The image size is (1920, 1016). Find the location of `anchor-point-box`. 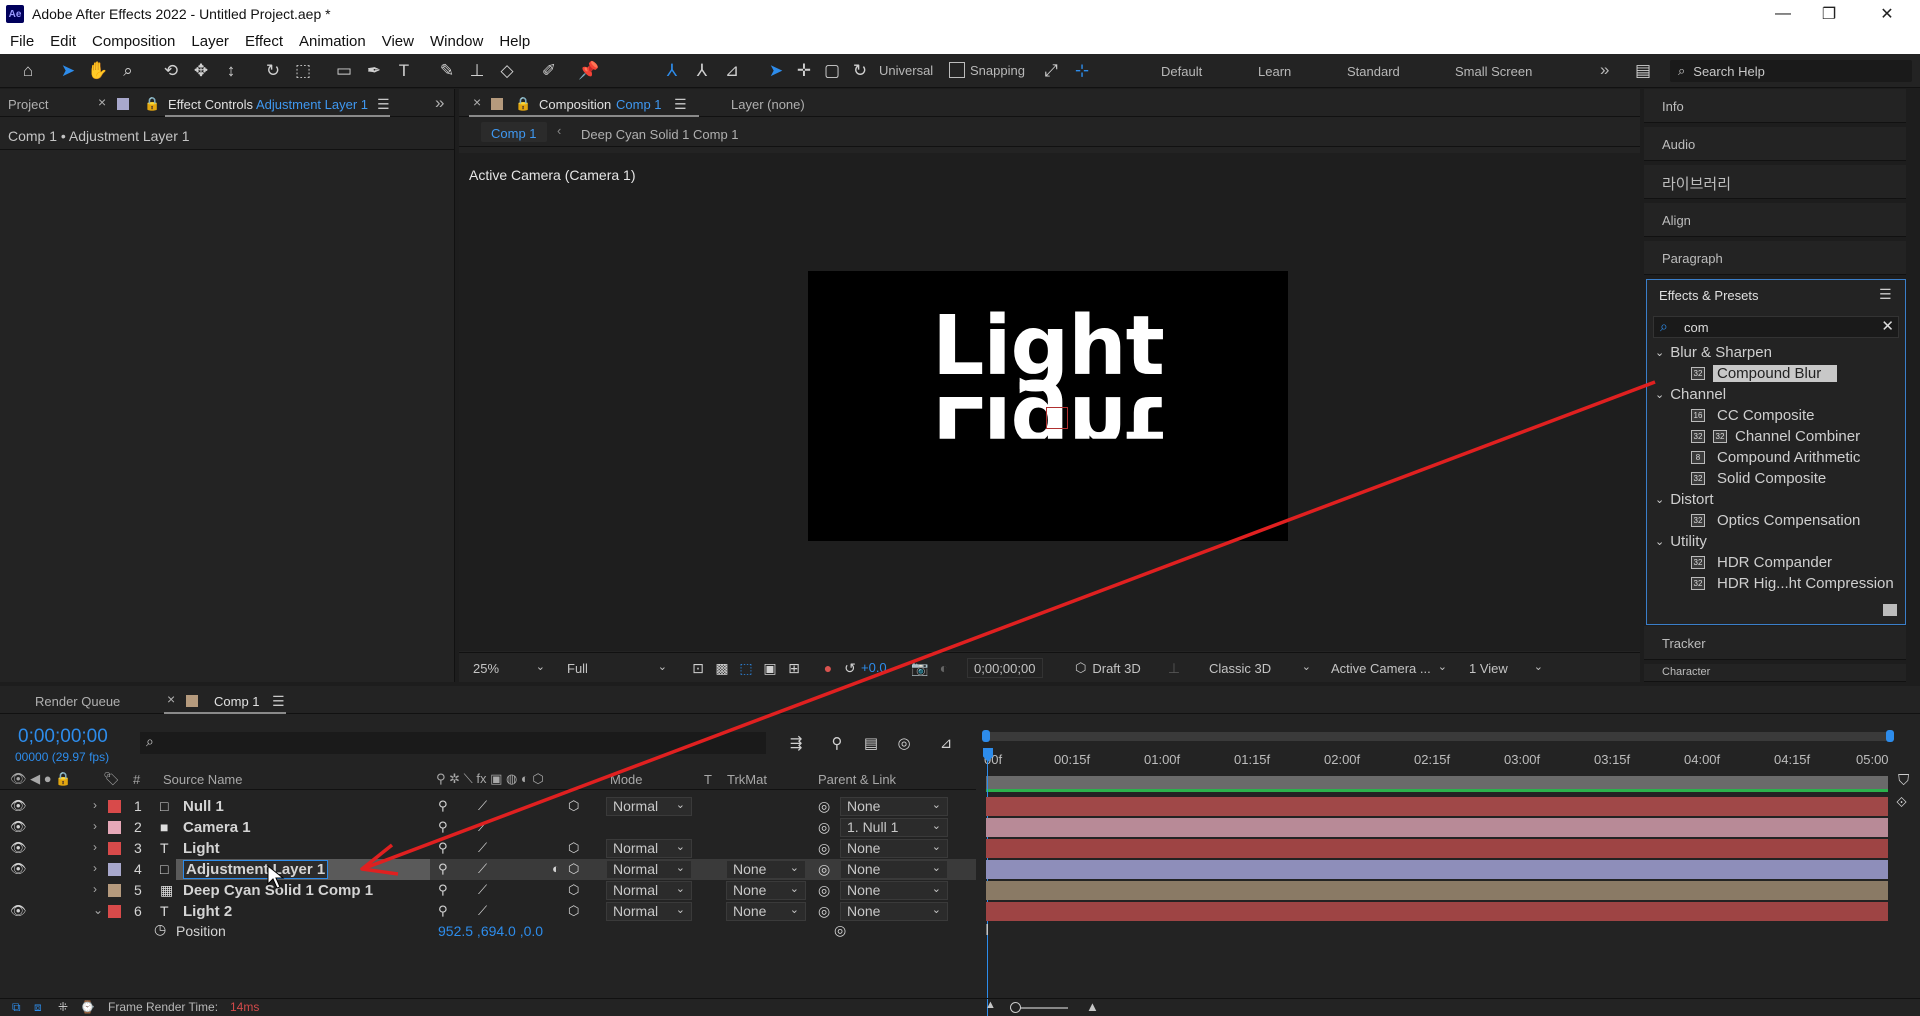

anchor-point-box is located at coordinates (1057, 418).